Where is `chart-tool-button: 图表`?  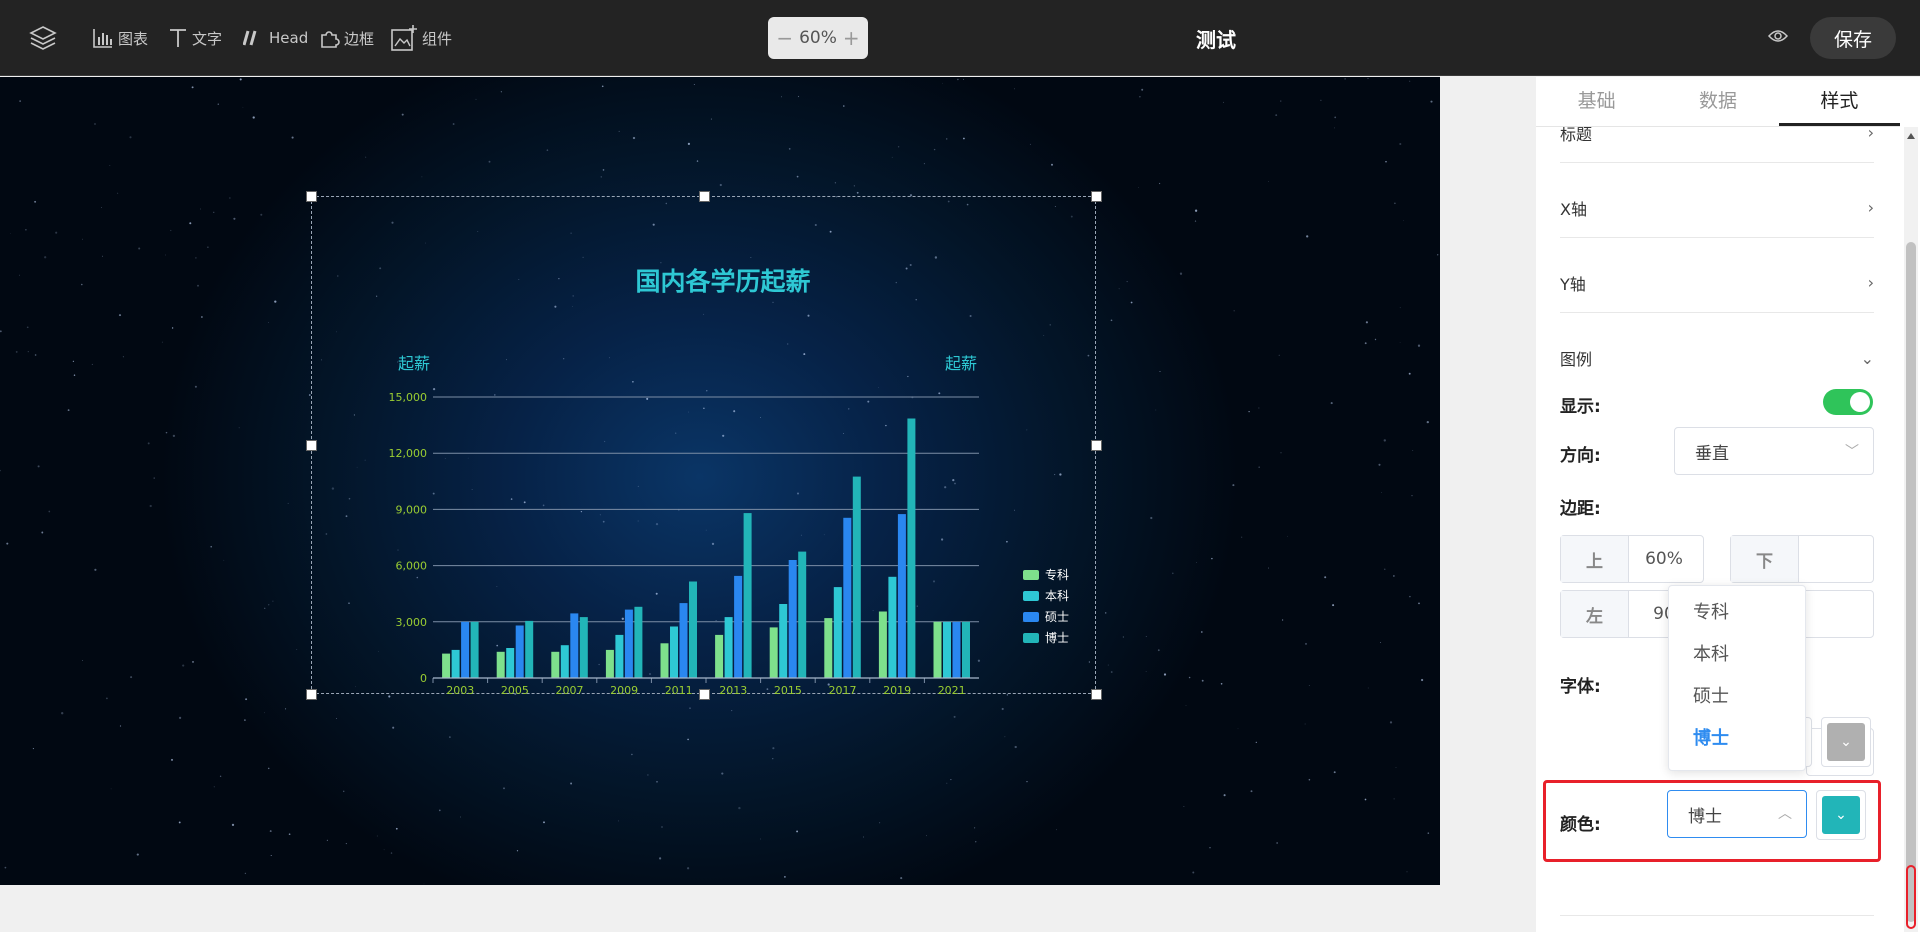 chart-tool-button: 图表 is located at coordinates (120, 38).